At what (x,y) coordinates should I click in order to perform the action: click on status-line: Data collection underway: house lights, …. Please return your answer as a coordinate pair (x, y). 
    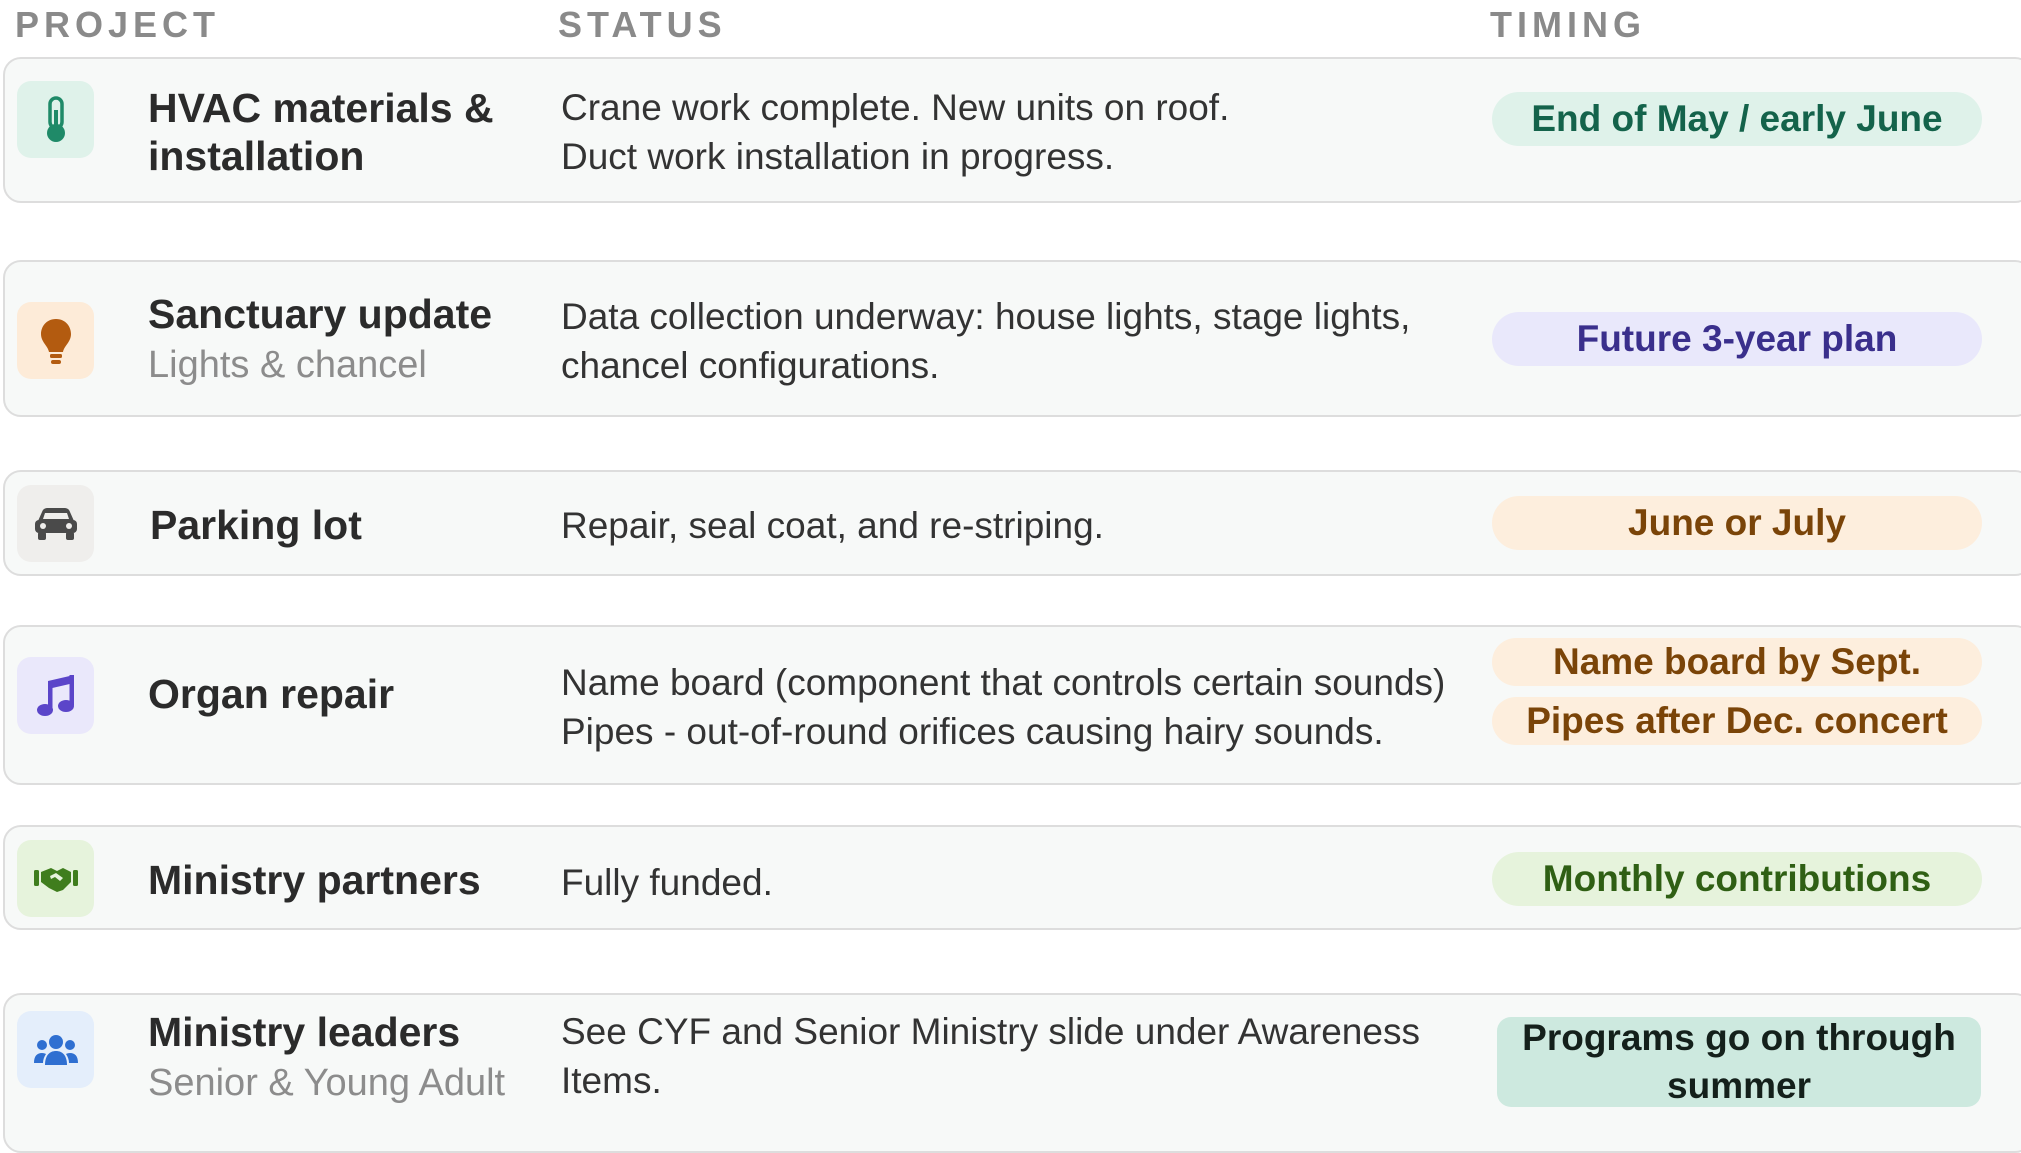
    Looking at the image, I should click on (986, 316).